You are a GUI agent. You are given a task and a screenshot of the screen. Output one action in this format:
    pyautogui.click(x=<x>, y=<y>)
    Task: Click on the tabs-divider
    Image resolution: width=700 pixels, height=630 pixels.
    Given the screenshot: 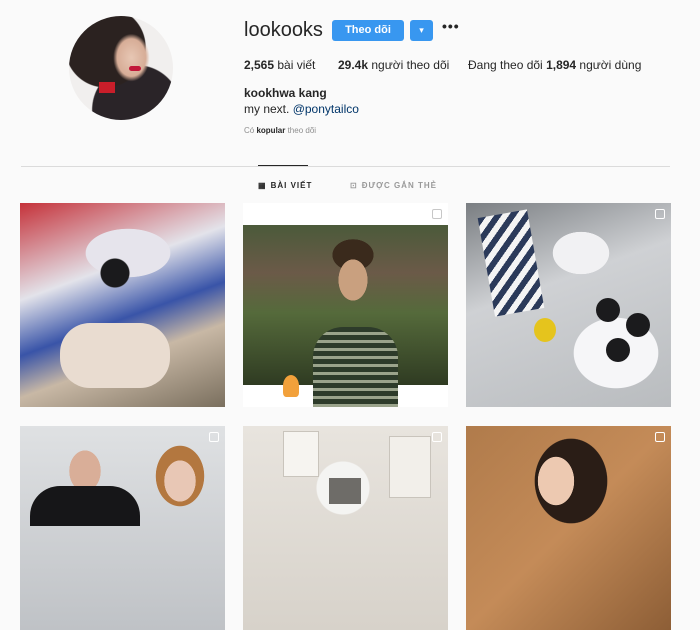 What is the action you would take?
    pyautogui.click(x=345, y=166)
    